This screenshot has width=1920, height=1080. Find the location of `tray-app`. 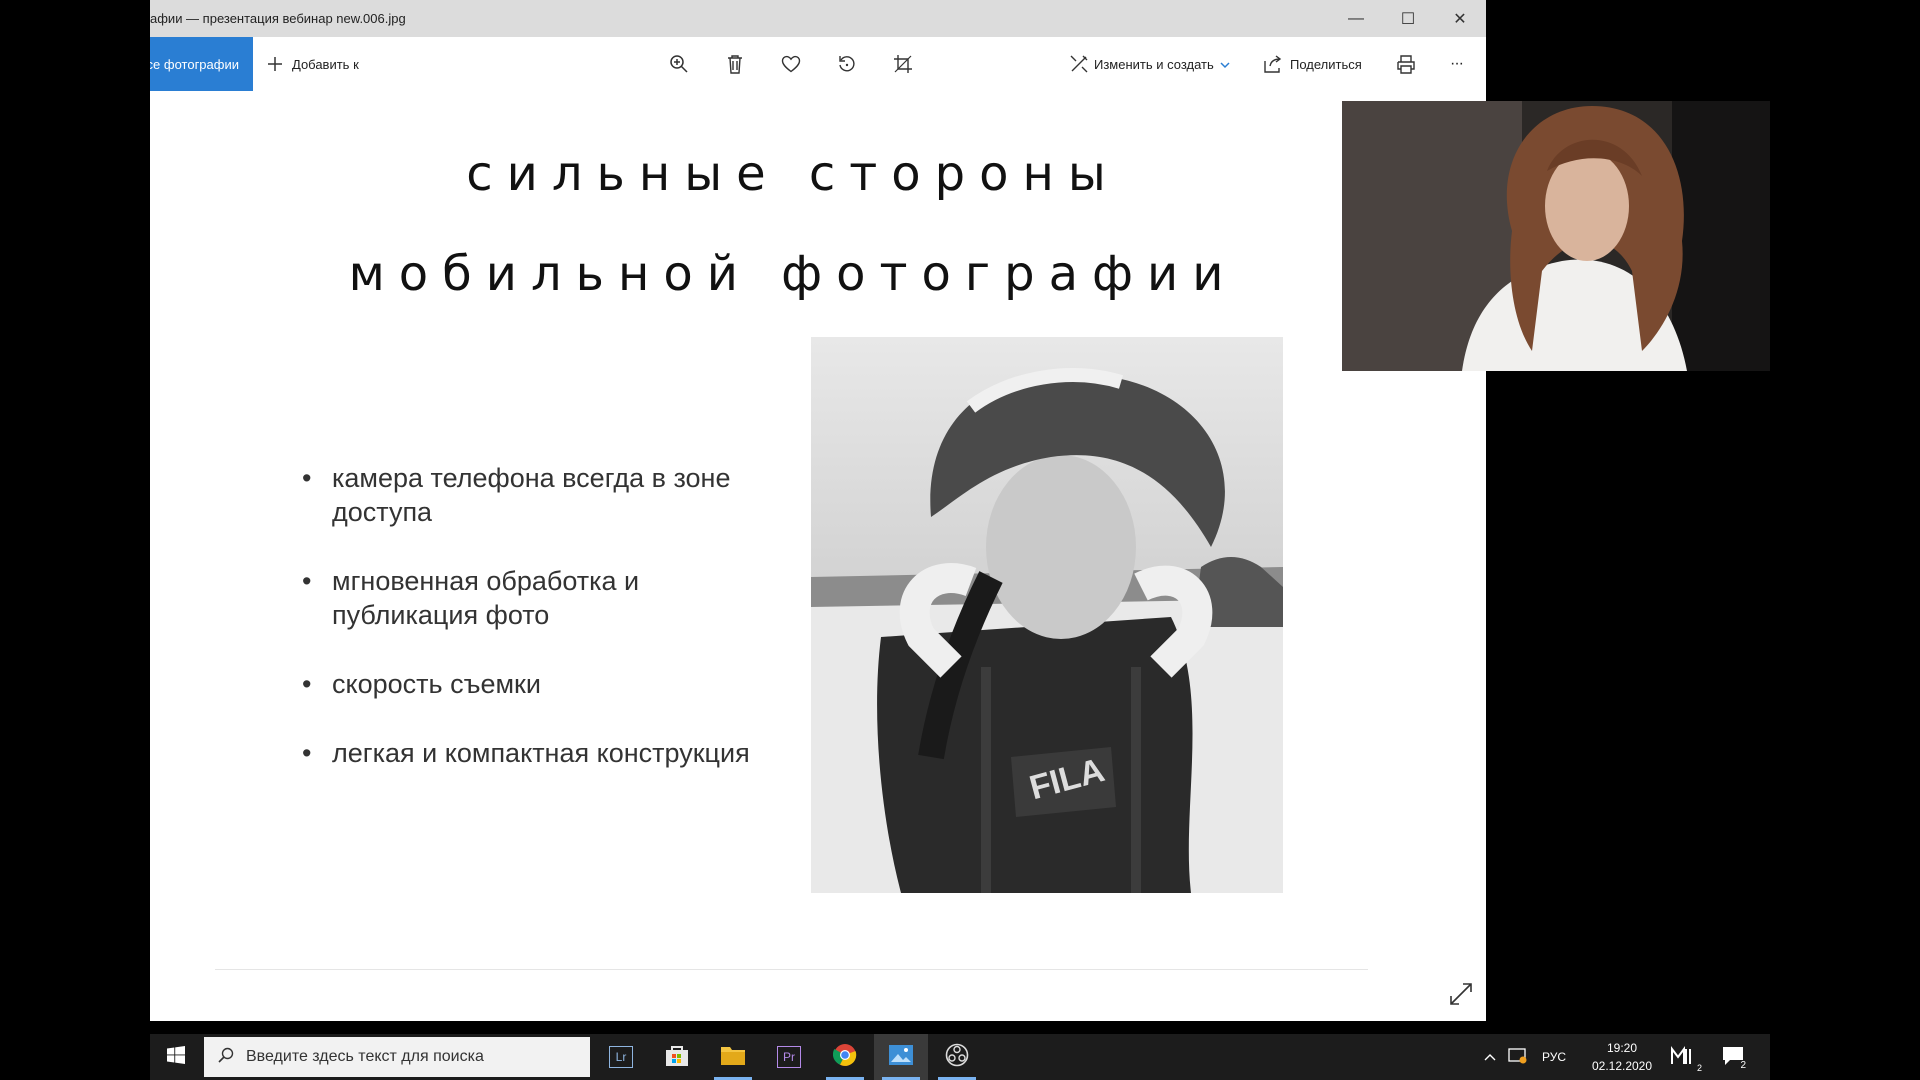

tray-app is located at coordinates (1518, 1057).